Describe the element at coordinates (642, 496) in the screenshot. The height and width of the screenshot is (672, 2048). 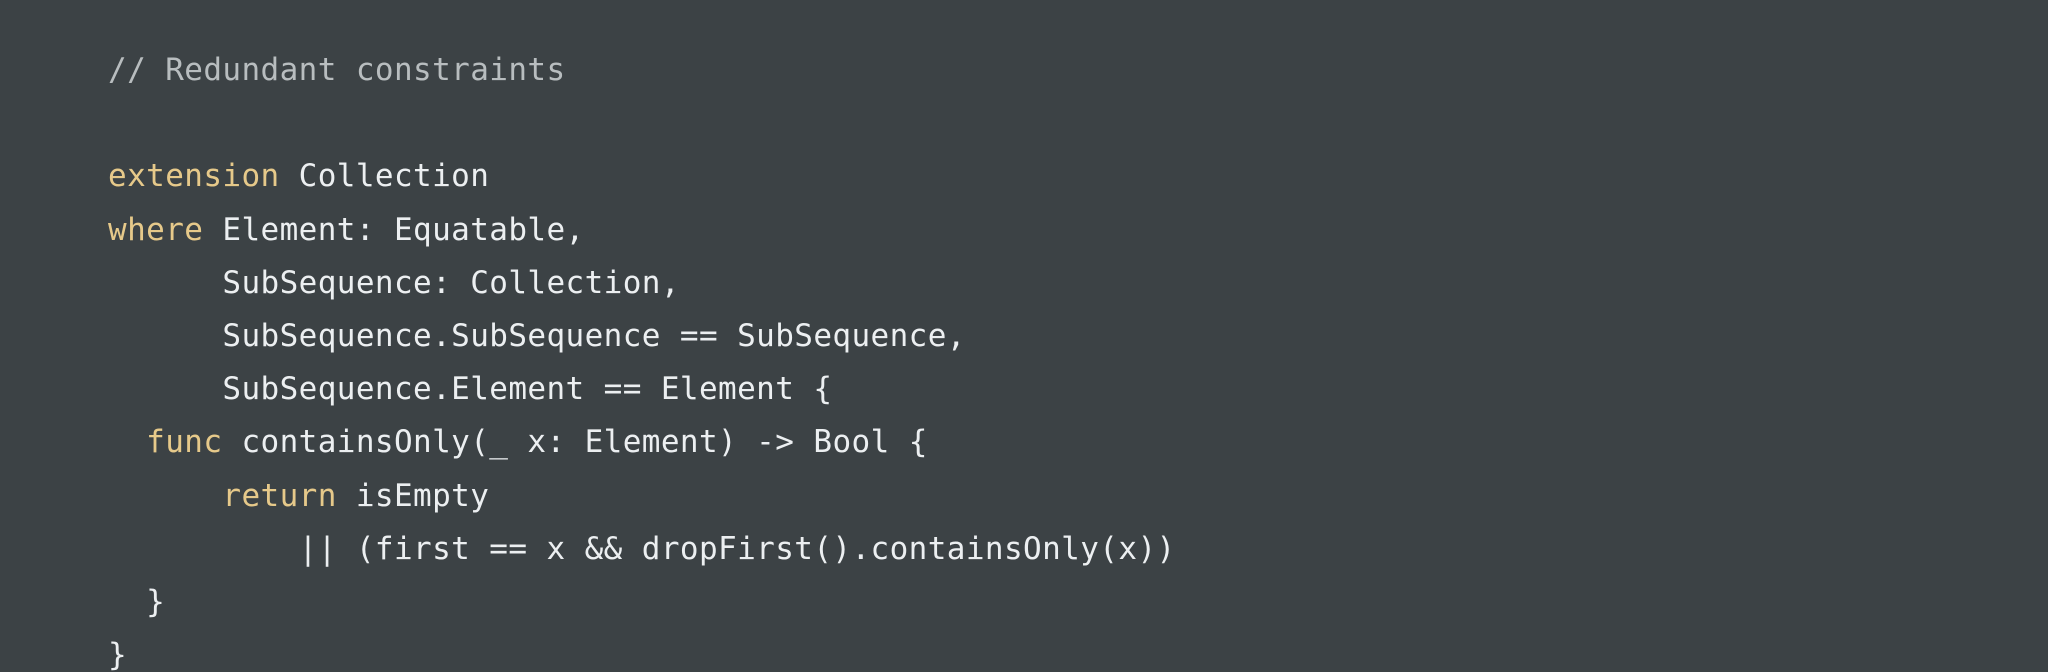
I see `code-line: return isEmpty` at that location.